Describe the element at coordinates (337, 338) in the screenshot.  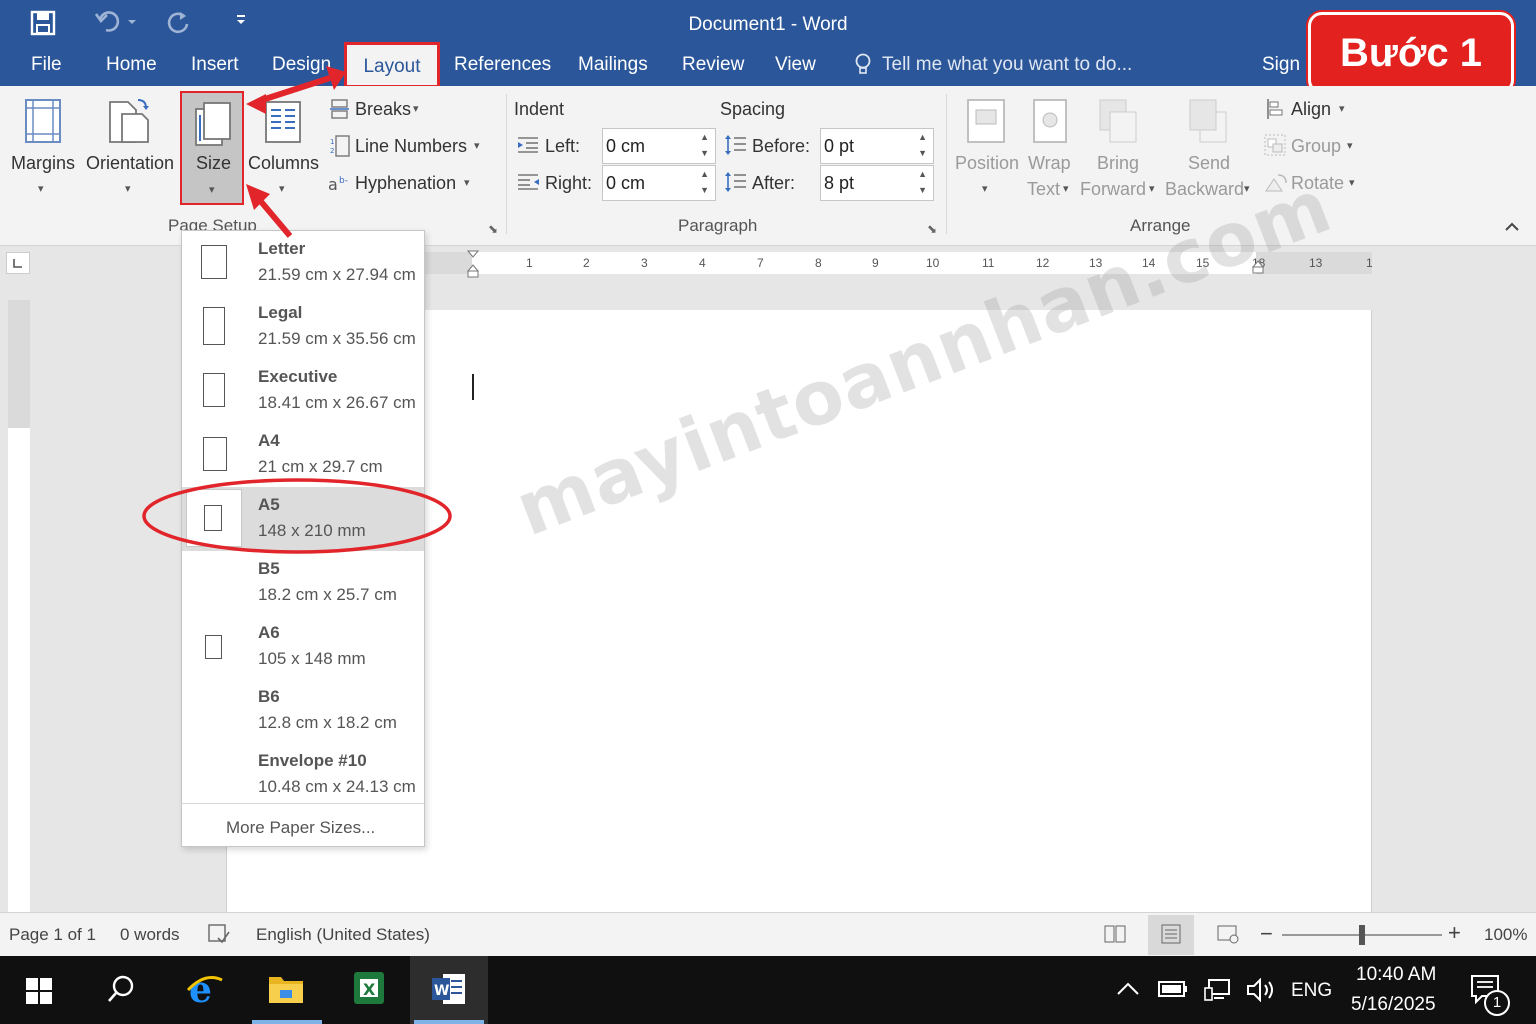
I see `size-option-dims: 21.59 cm x 35.56 cm` at that location.